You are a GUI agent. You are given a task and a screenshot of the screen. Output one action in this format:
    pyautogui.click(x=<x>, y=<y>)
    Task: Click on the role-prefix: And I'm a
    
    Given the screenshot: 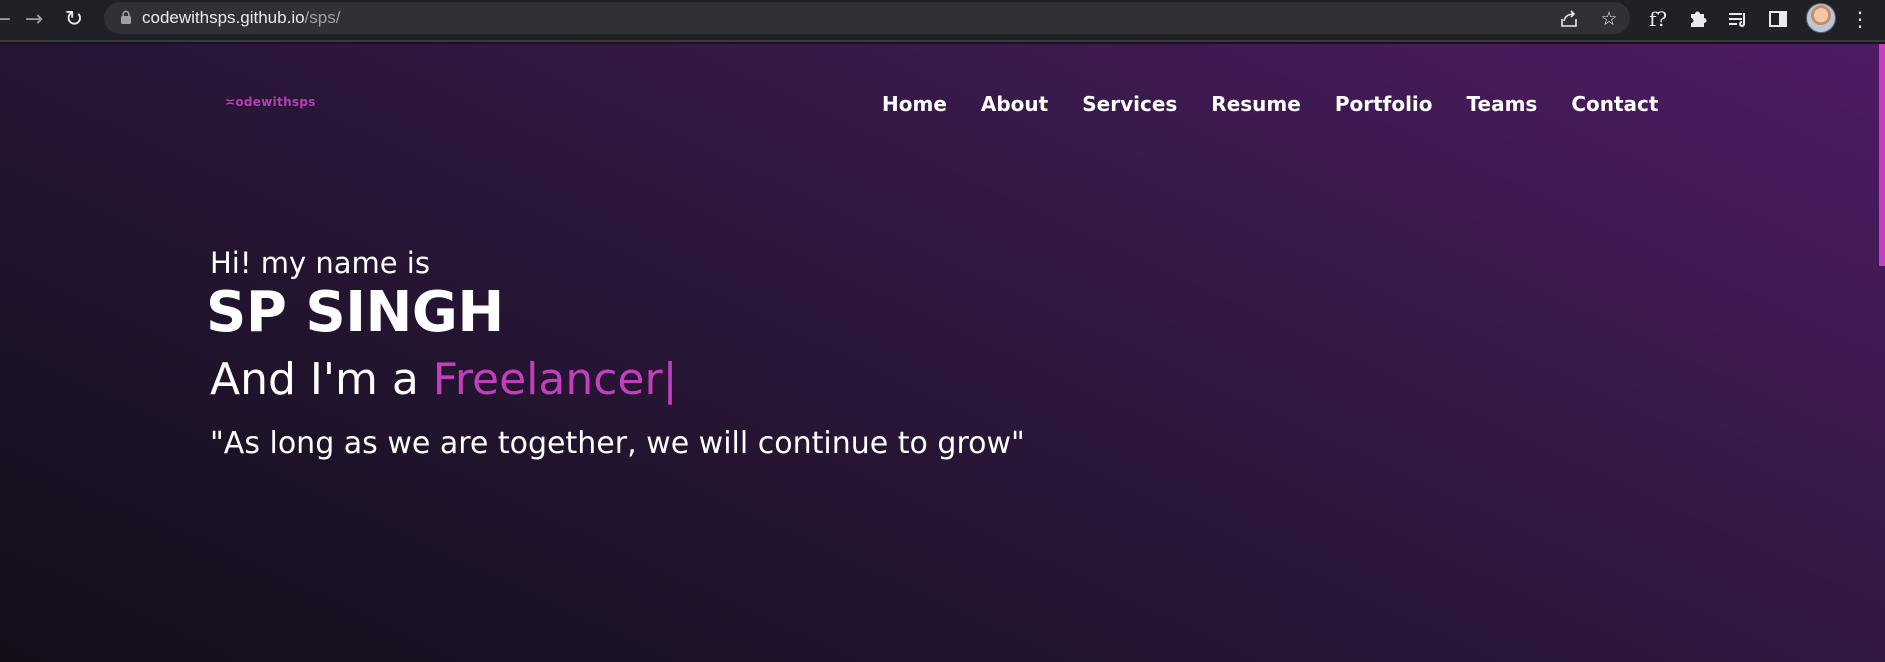 What is the action you would take?
    pyautogui.click(x=321, y=379)
    